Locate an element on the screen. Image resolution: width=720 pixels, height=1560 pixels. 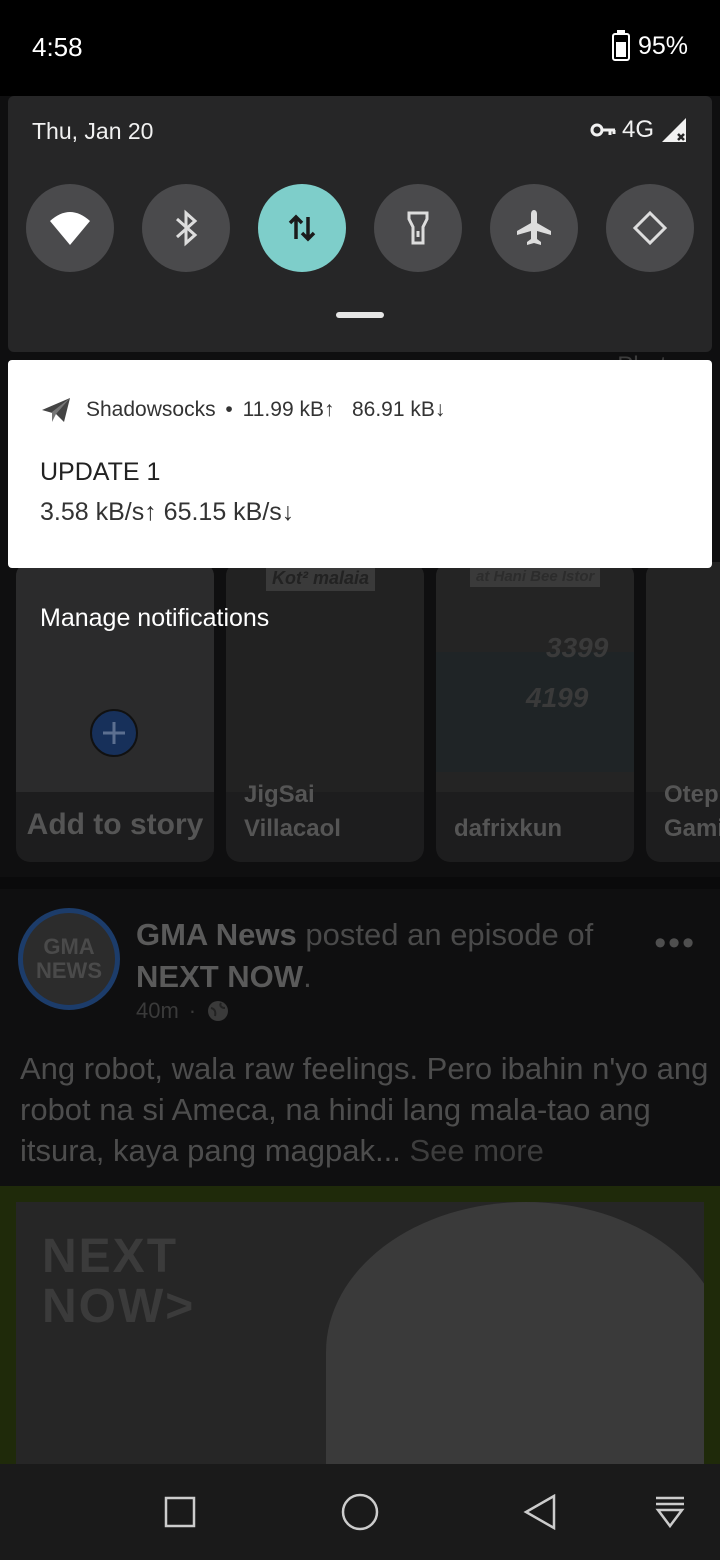
qs-date: Thu, Jan 20 is located at coordinates (92, 131).